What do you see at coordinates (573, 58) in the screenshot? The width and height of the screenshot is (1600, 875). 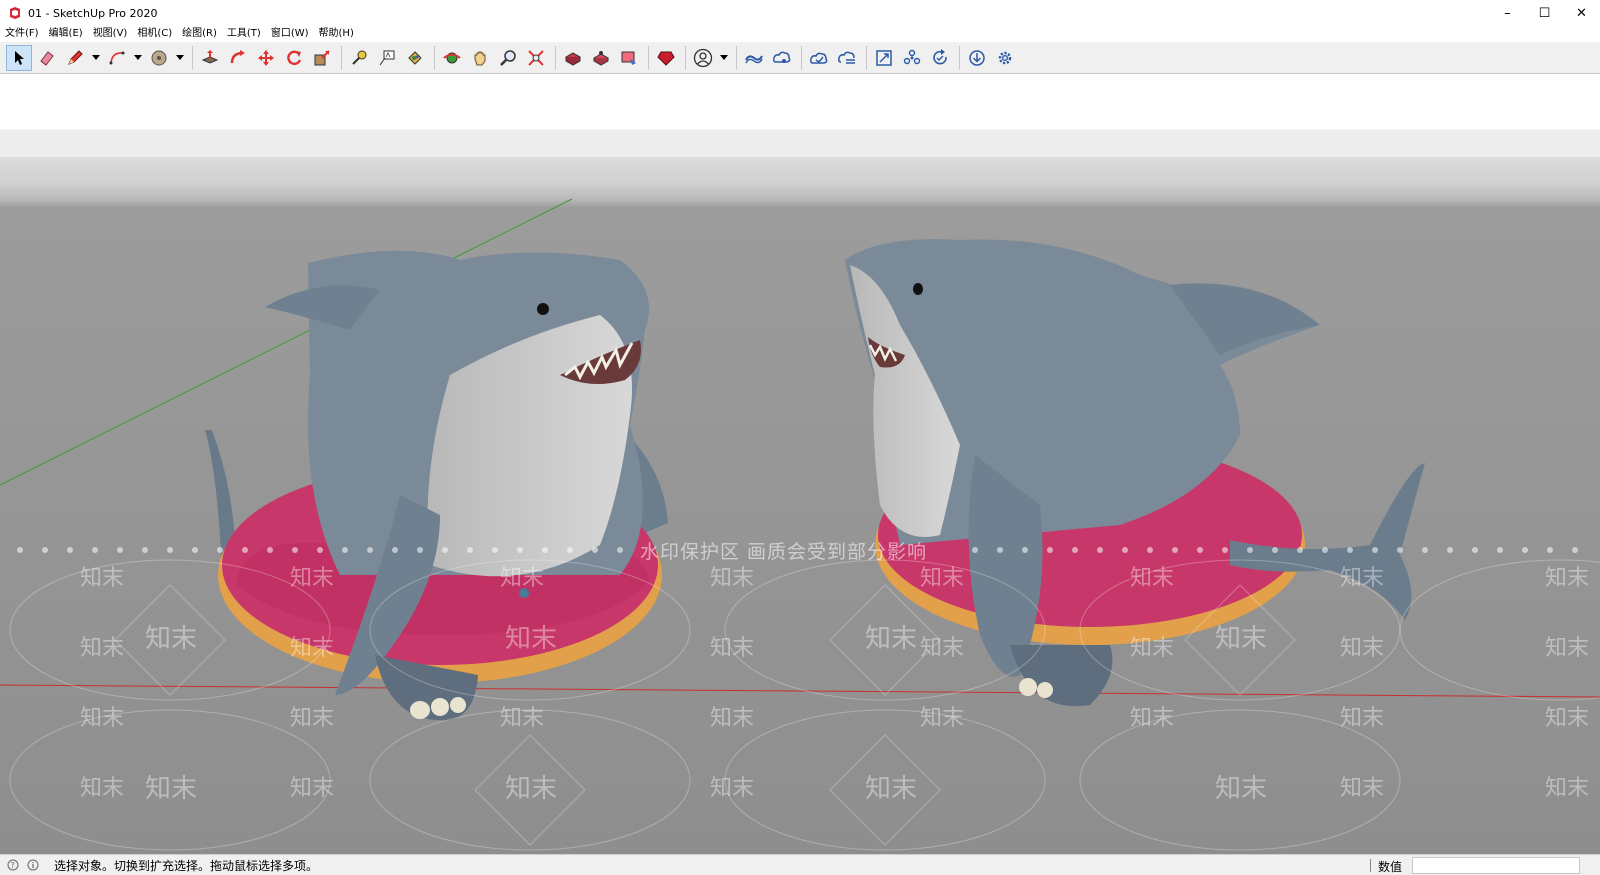 I see `3d-warehouse-button` at bounding box center [573, 58].